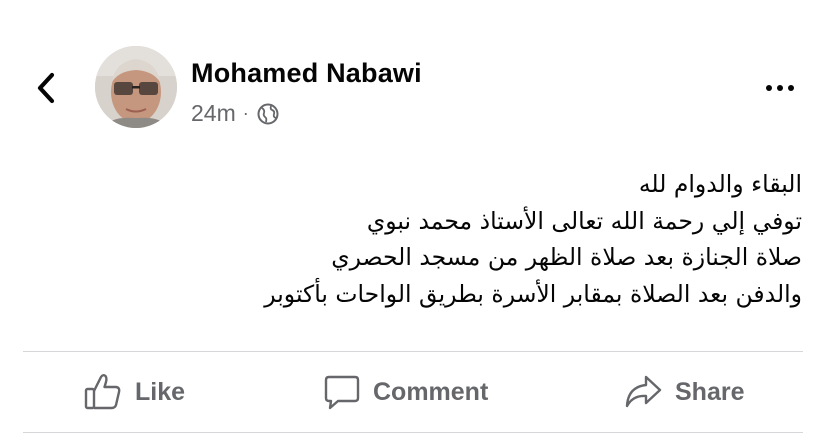  What do you see at coordinates (134, 392) in the screenshot?
I see `like-button: Like` at bounding box center [134, 392].